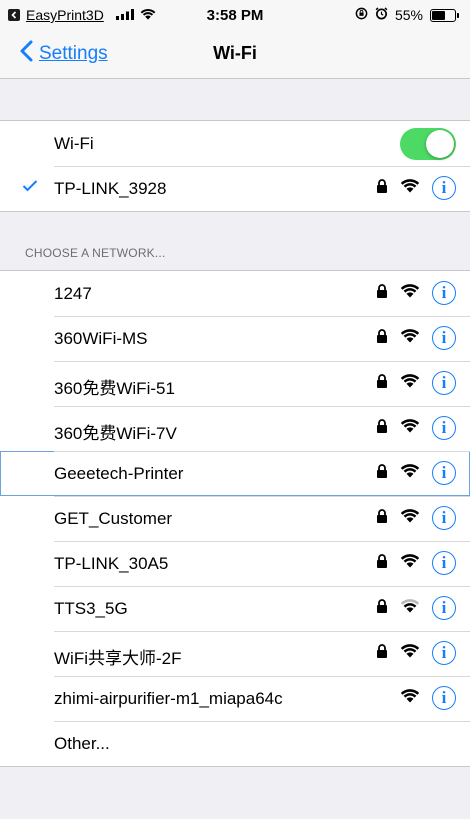 This screenshot has height=819, width=470. I want to click on network-row: TP-LINK_30A5 i, so click(235, 563).